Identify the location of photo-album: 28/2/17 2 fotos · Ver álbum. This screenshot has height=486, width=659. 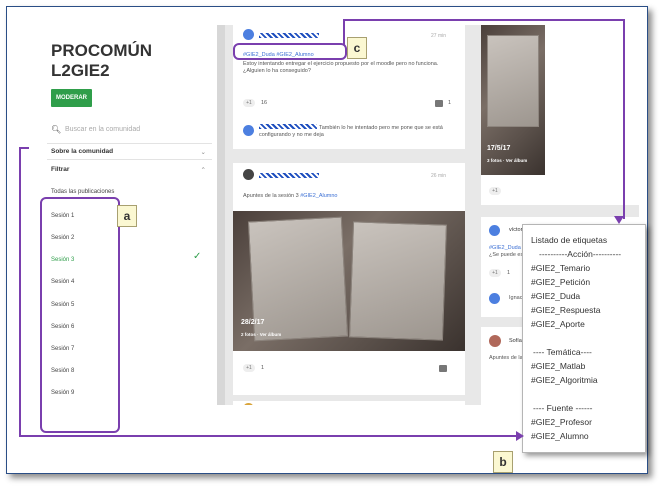
(349, 281).